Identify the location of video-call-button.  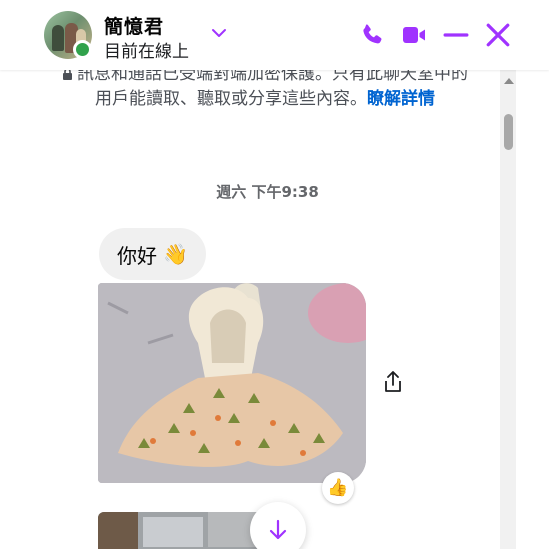
(414, 35).